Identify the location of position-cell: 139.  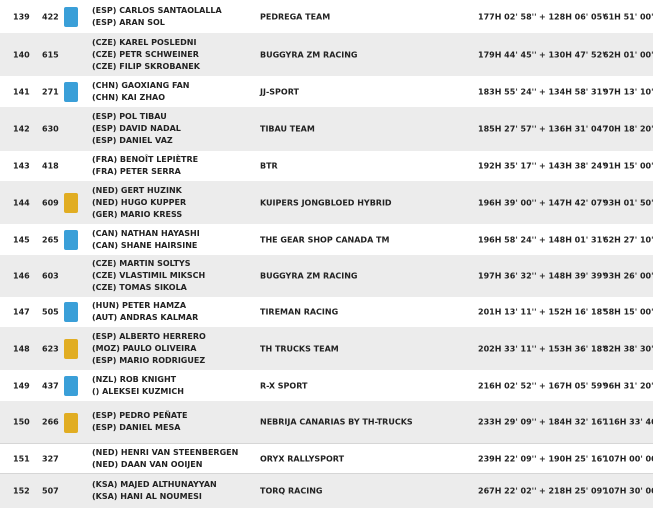
(21, 16).